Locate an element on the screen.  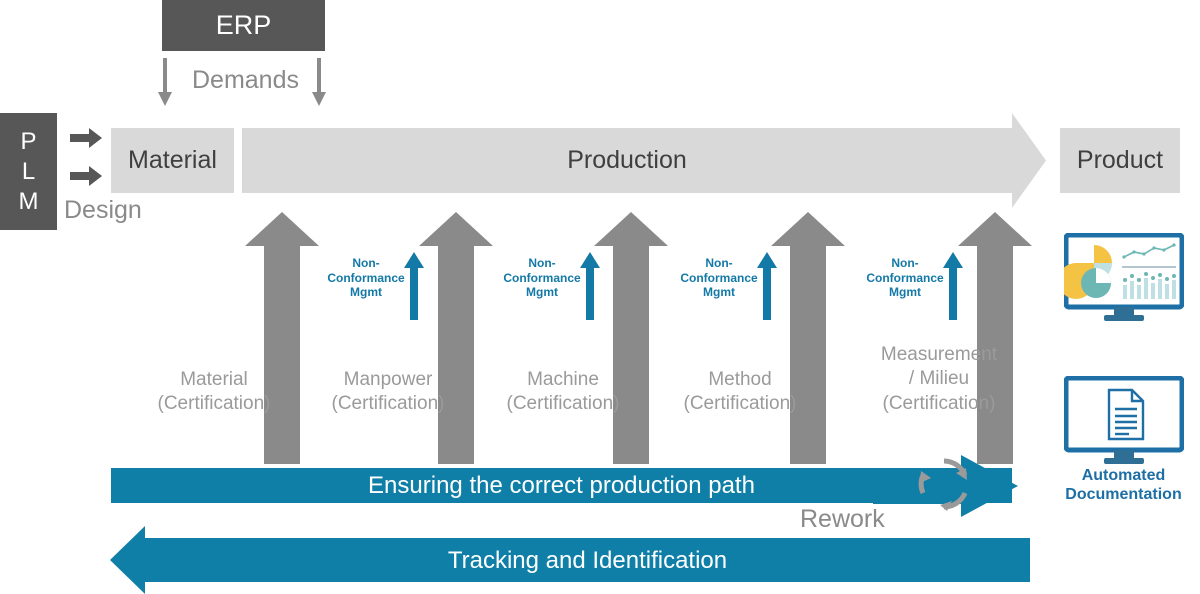
plm-to-material-arrow-bottom is located at coordinates (86, 178).